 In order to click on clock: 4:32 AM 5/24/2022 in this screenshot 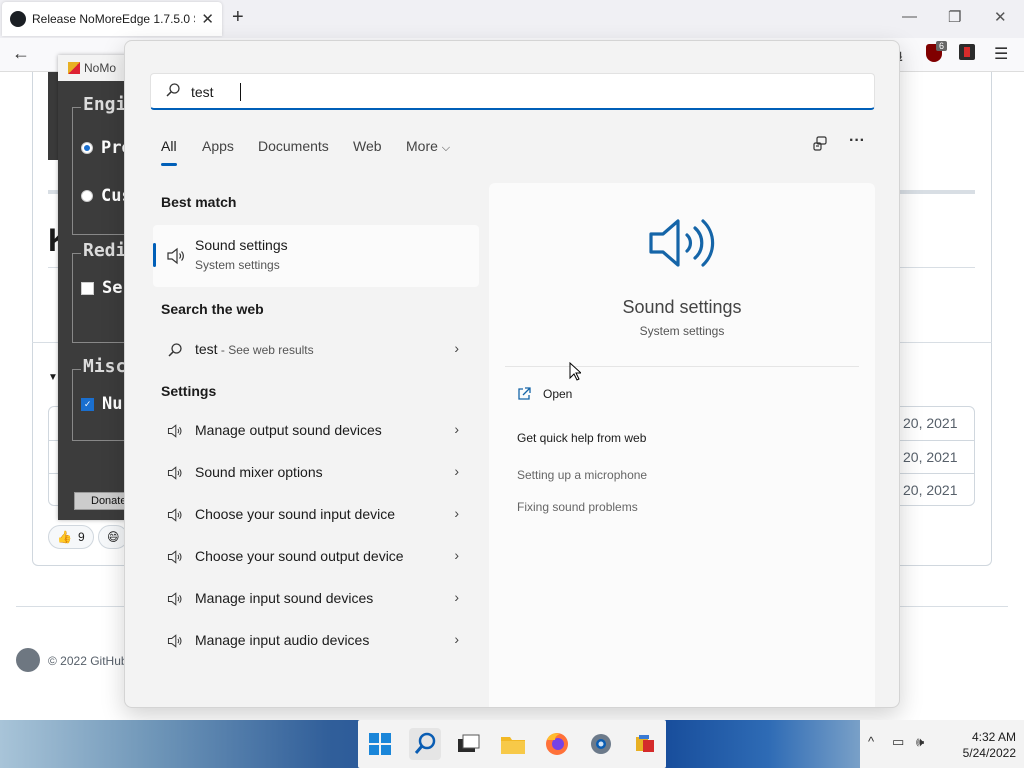, I will do `click(981, 745)`.